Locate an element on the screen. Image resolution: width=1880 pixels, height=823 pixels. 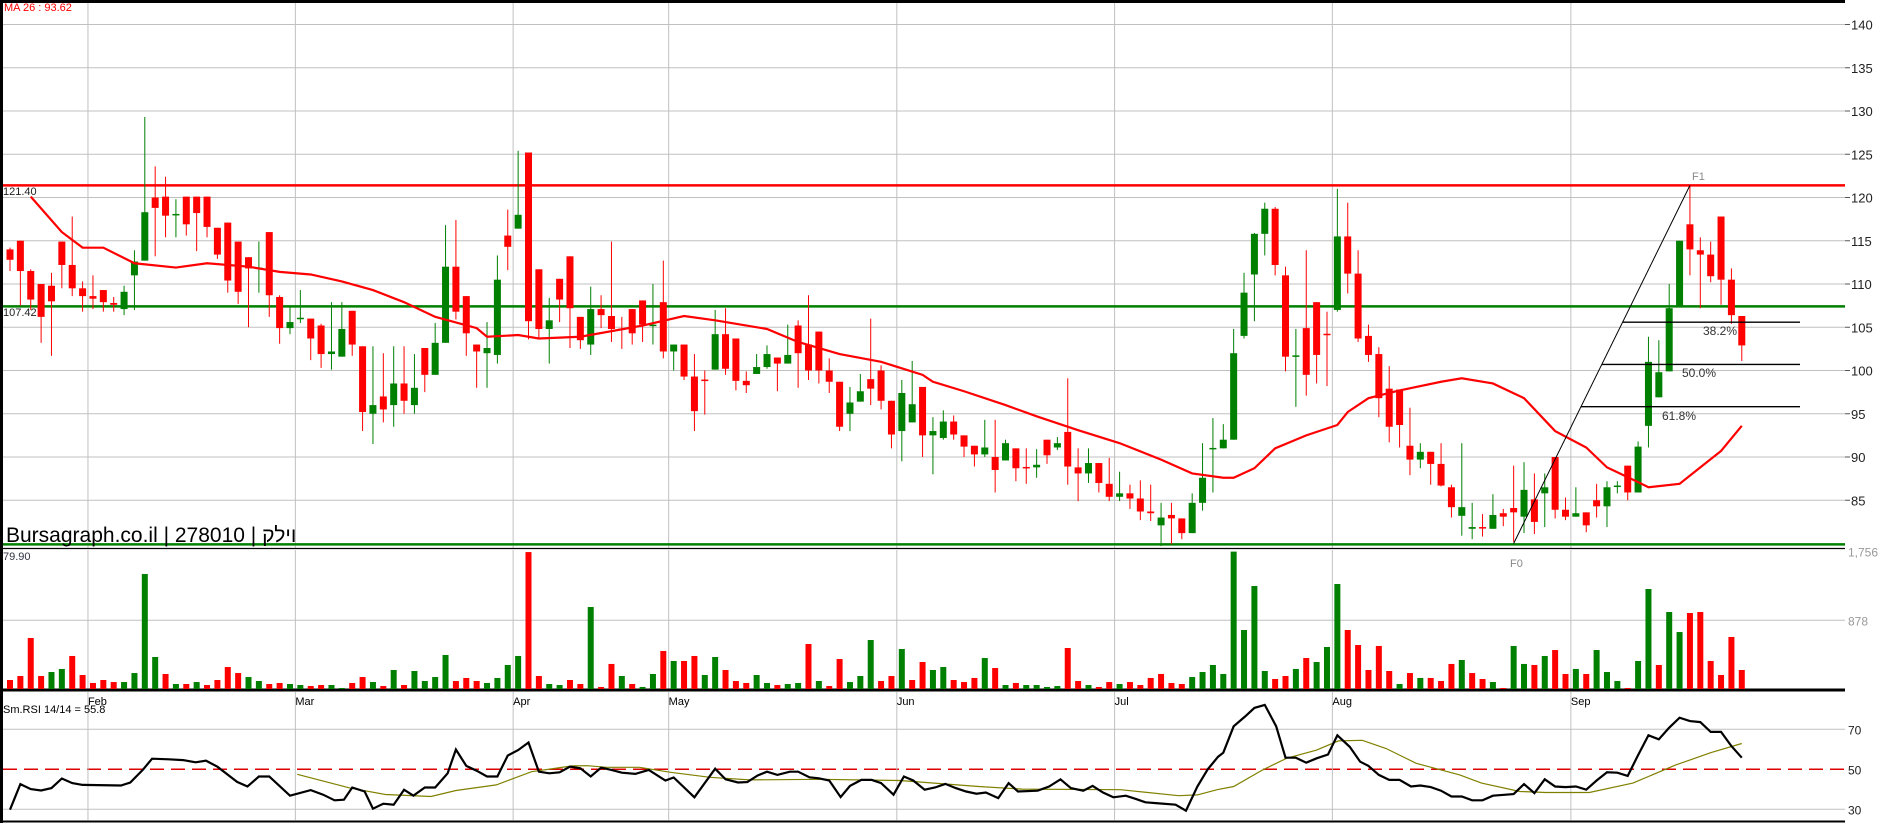
support-line-label: 107.42 is located at coordinates (20, 313).